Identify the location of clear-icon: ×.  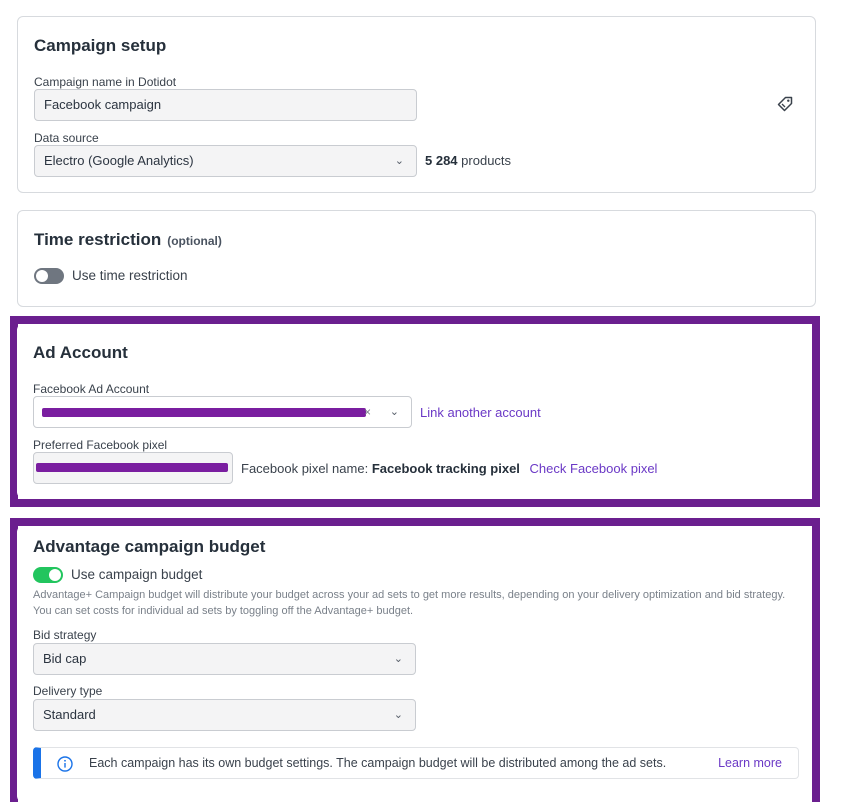
(367, 412).